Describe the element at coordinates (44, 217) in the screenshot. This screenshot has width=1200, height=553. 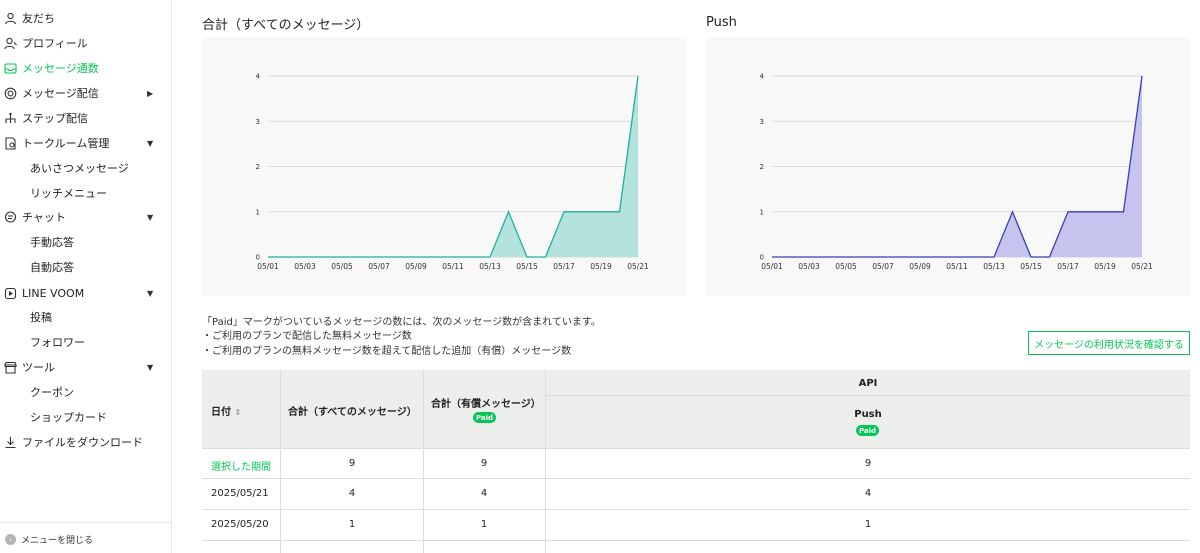
I see `sidebar-item-label: チャット` at that location.